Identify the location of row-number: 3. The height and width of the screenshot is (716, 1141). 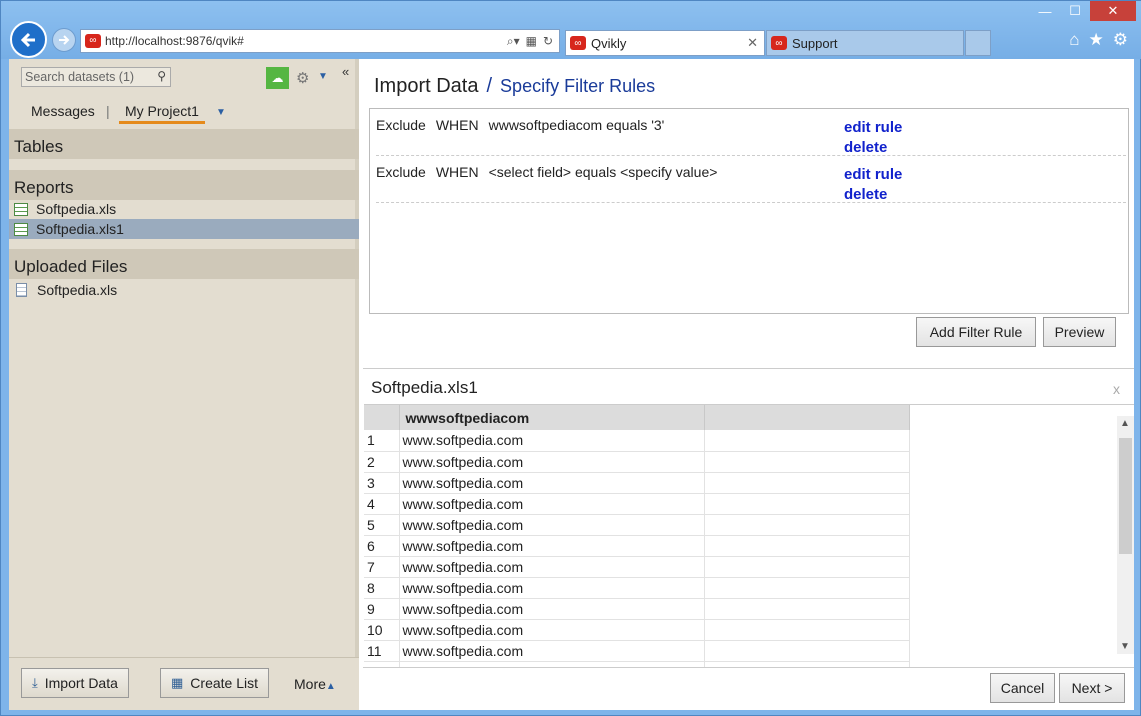
(382, 483).